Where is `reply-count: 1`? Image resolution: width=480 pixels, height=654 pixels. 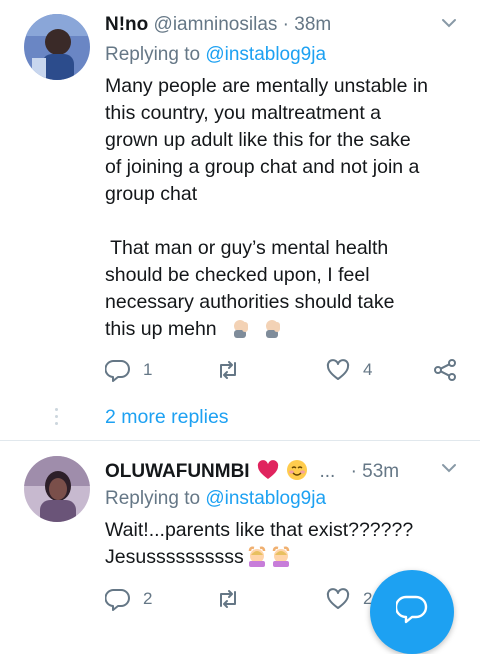 reply-count: 1 is located at coordinates (148, 369).